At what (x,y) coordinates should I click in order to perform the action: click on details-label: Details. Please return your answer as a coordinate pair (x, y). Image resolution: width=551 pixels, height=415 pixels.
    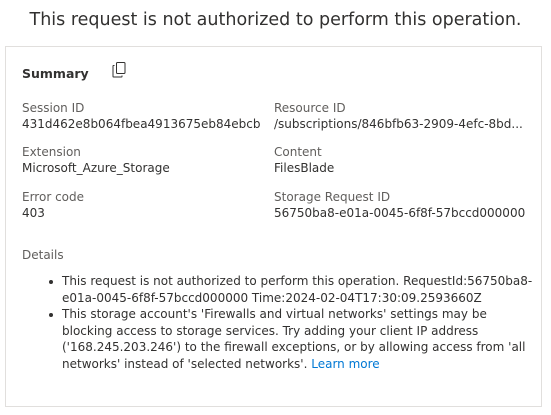
    Looking at the image, I should click on (43, 255).